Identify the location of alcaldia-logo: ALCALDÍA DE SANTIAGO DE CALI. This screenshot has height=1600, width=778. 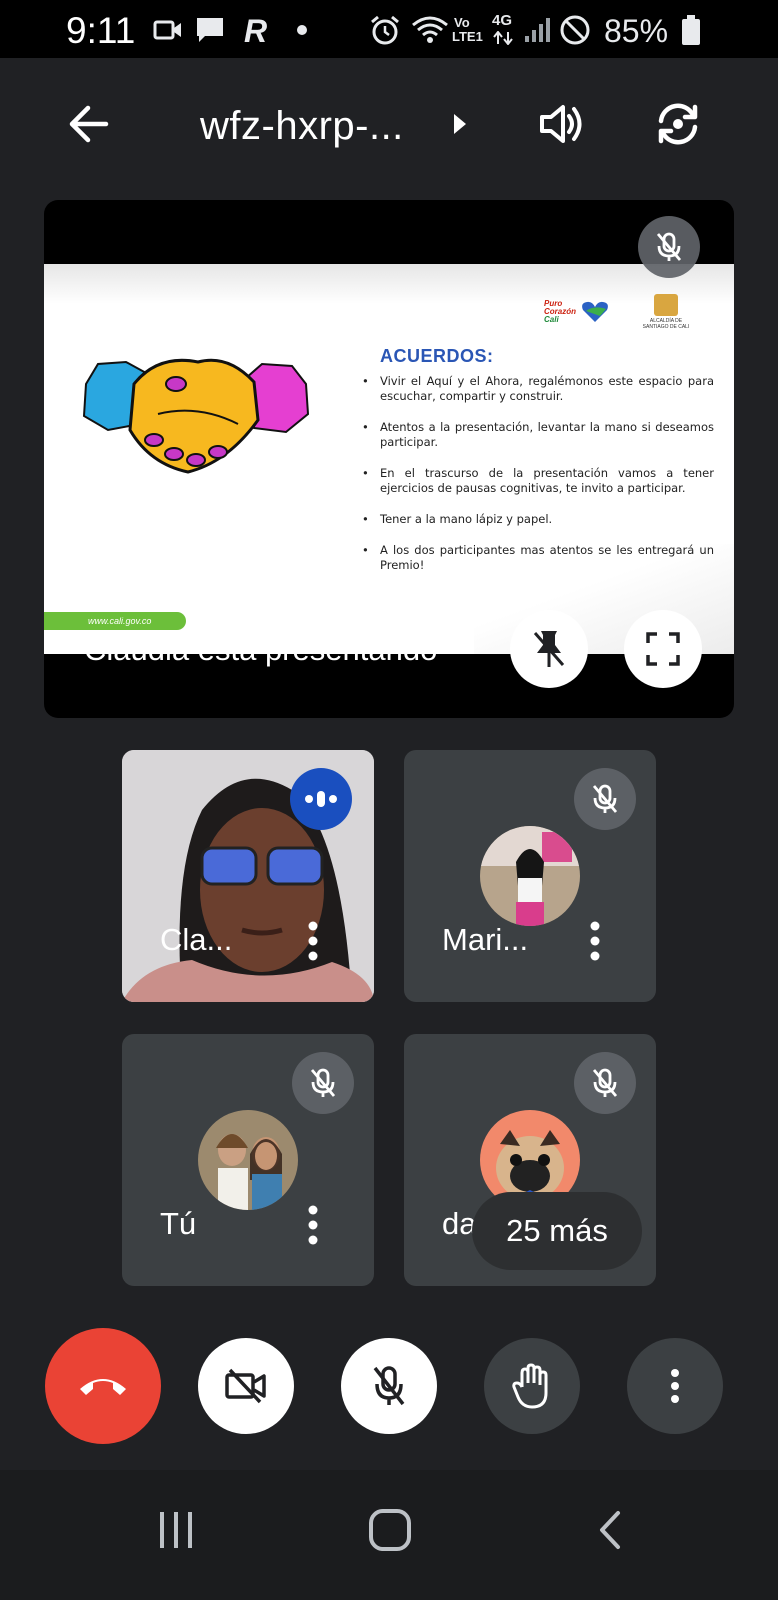
(666, 312).